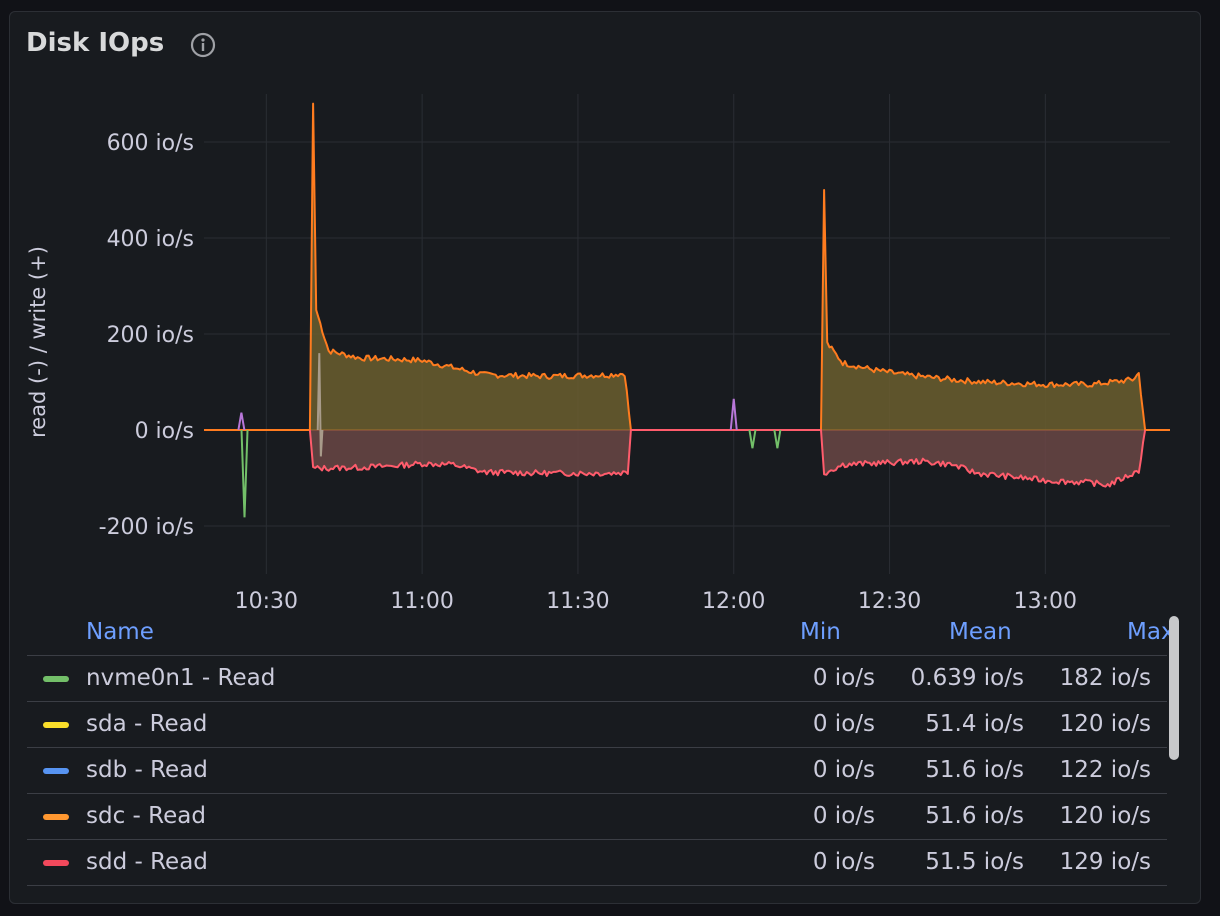 The width and height of the screenshot is (1220, 916). I want to click on legend-series-name: sdb - Read, so click(147, 770).